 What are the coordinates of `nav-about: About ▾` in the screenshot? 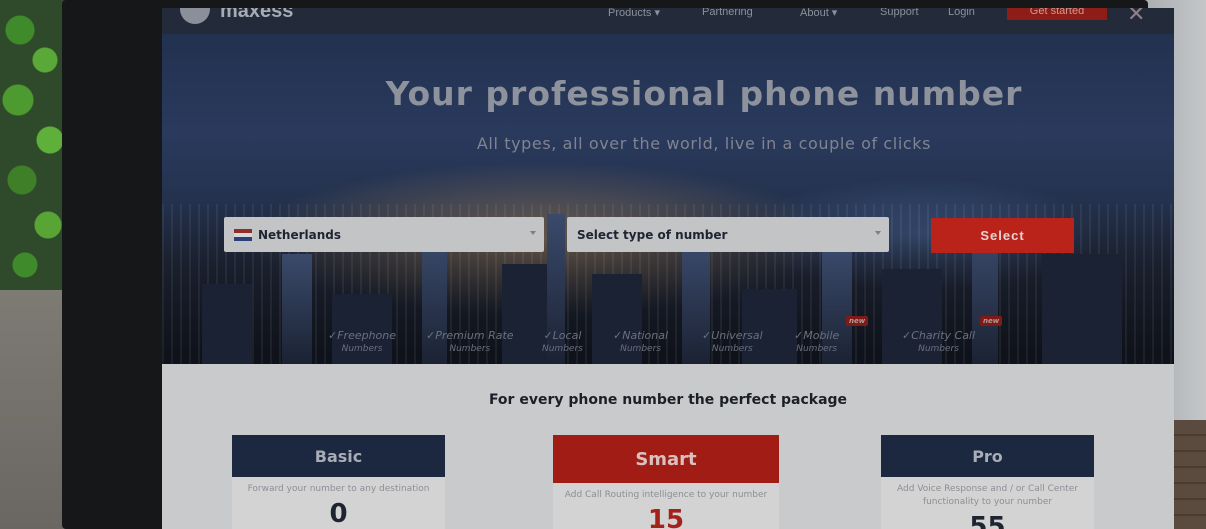 It's located at (818, 13).